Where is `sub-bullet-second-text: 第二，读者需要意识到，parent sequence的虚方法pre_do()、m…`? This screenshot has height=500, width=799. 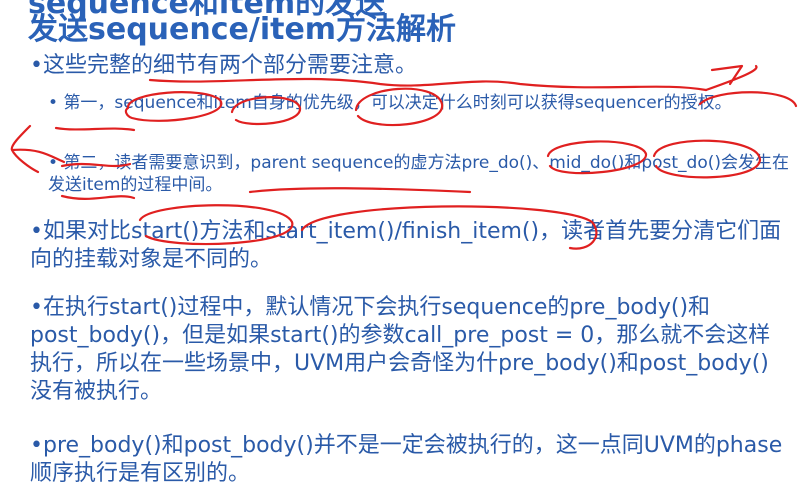 sub-bullet-second-text: 第二，读者需要意识到，parent sequence的虚方法pre_do()、m… is located at coordinates (419, 174).